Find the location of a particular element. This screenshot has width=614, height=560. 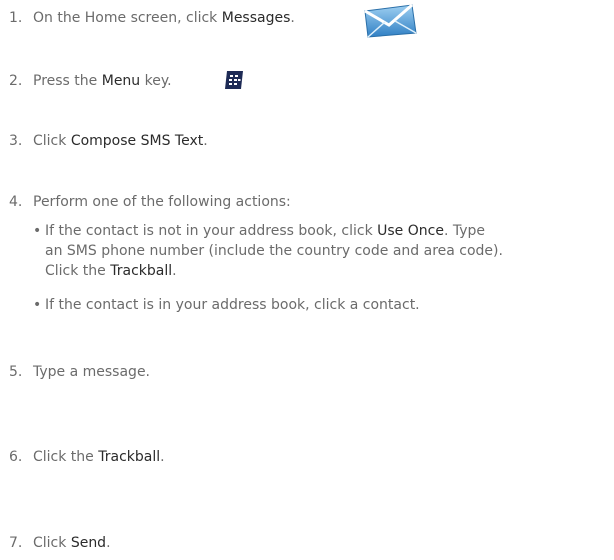

step-number: 4. is located at coordinates (16, 202).